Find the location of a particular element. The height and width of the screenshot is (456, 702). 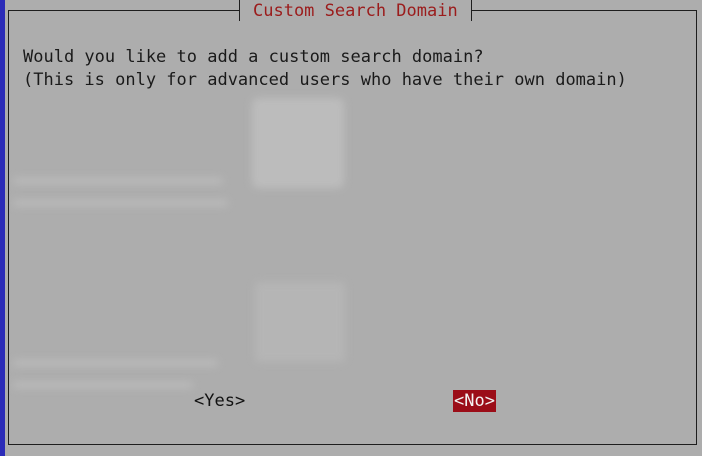

dialog-title: Custom Search Domain is located at coordinates (355, 10).